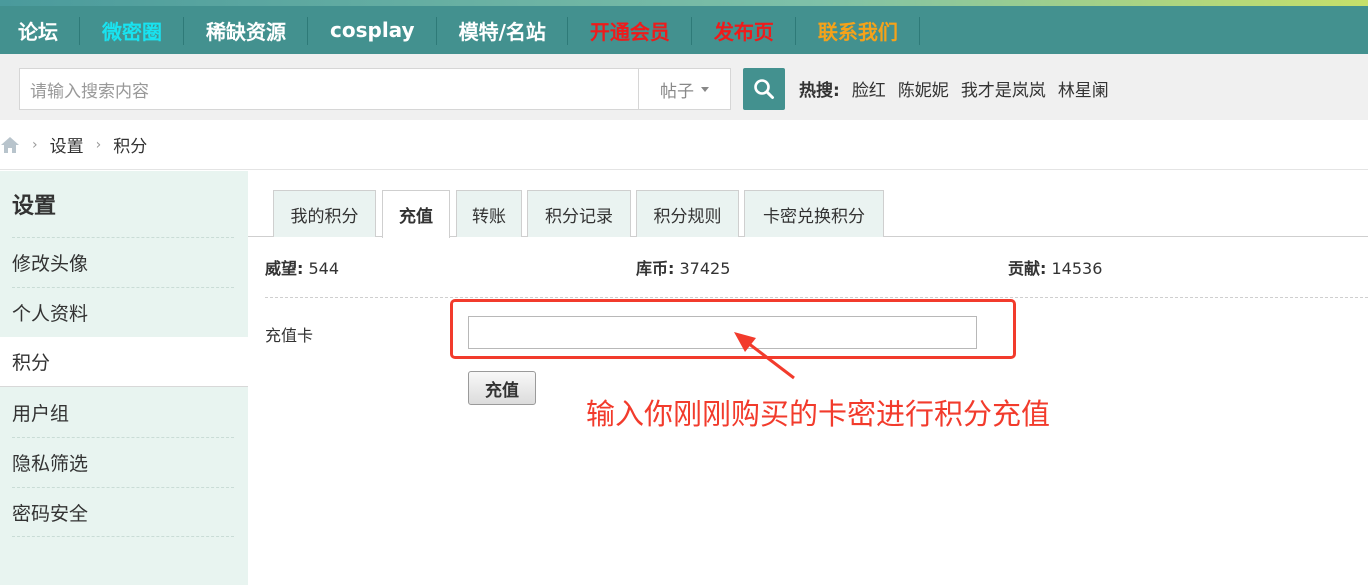 This screenshot has height=585, width=1368. What do you see at coordinates (814, 213) in the screenshot?
I see `tab-card-exchange: 卡密兑换积分` at bounding box center [814, 213].